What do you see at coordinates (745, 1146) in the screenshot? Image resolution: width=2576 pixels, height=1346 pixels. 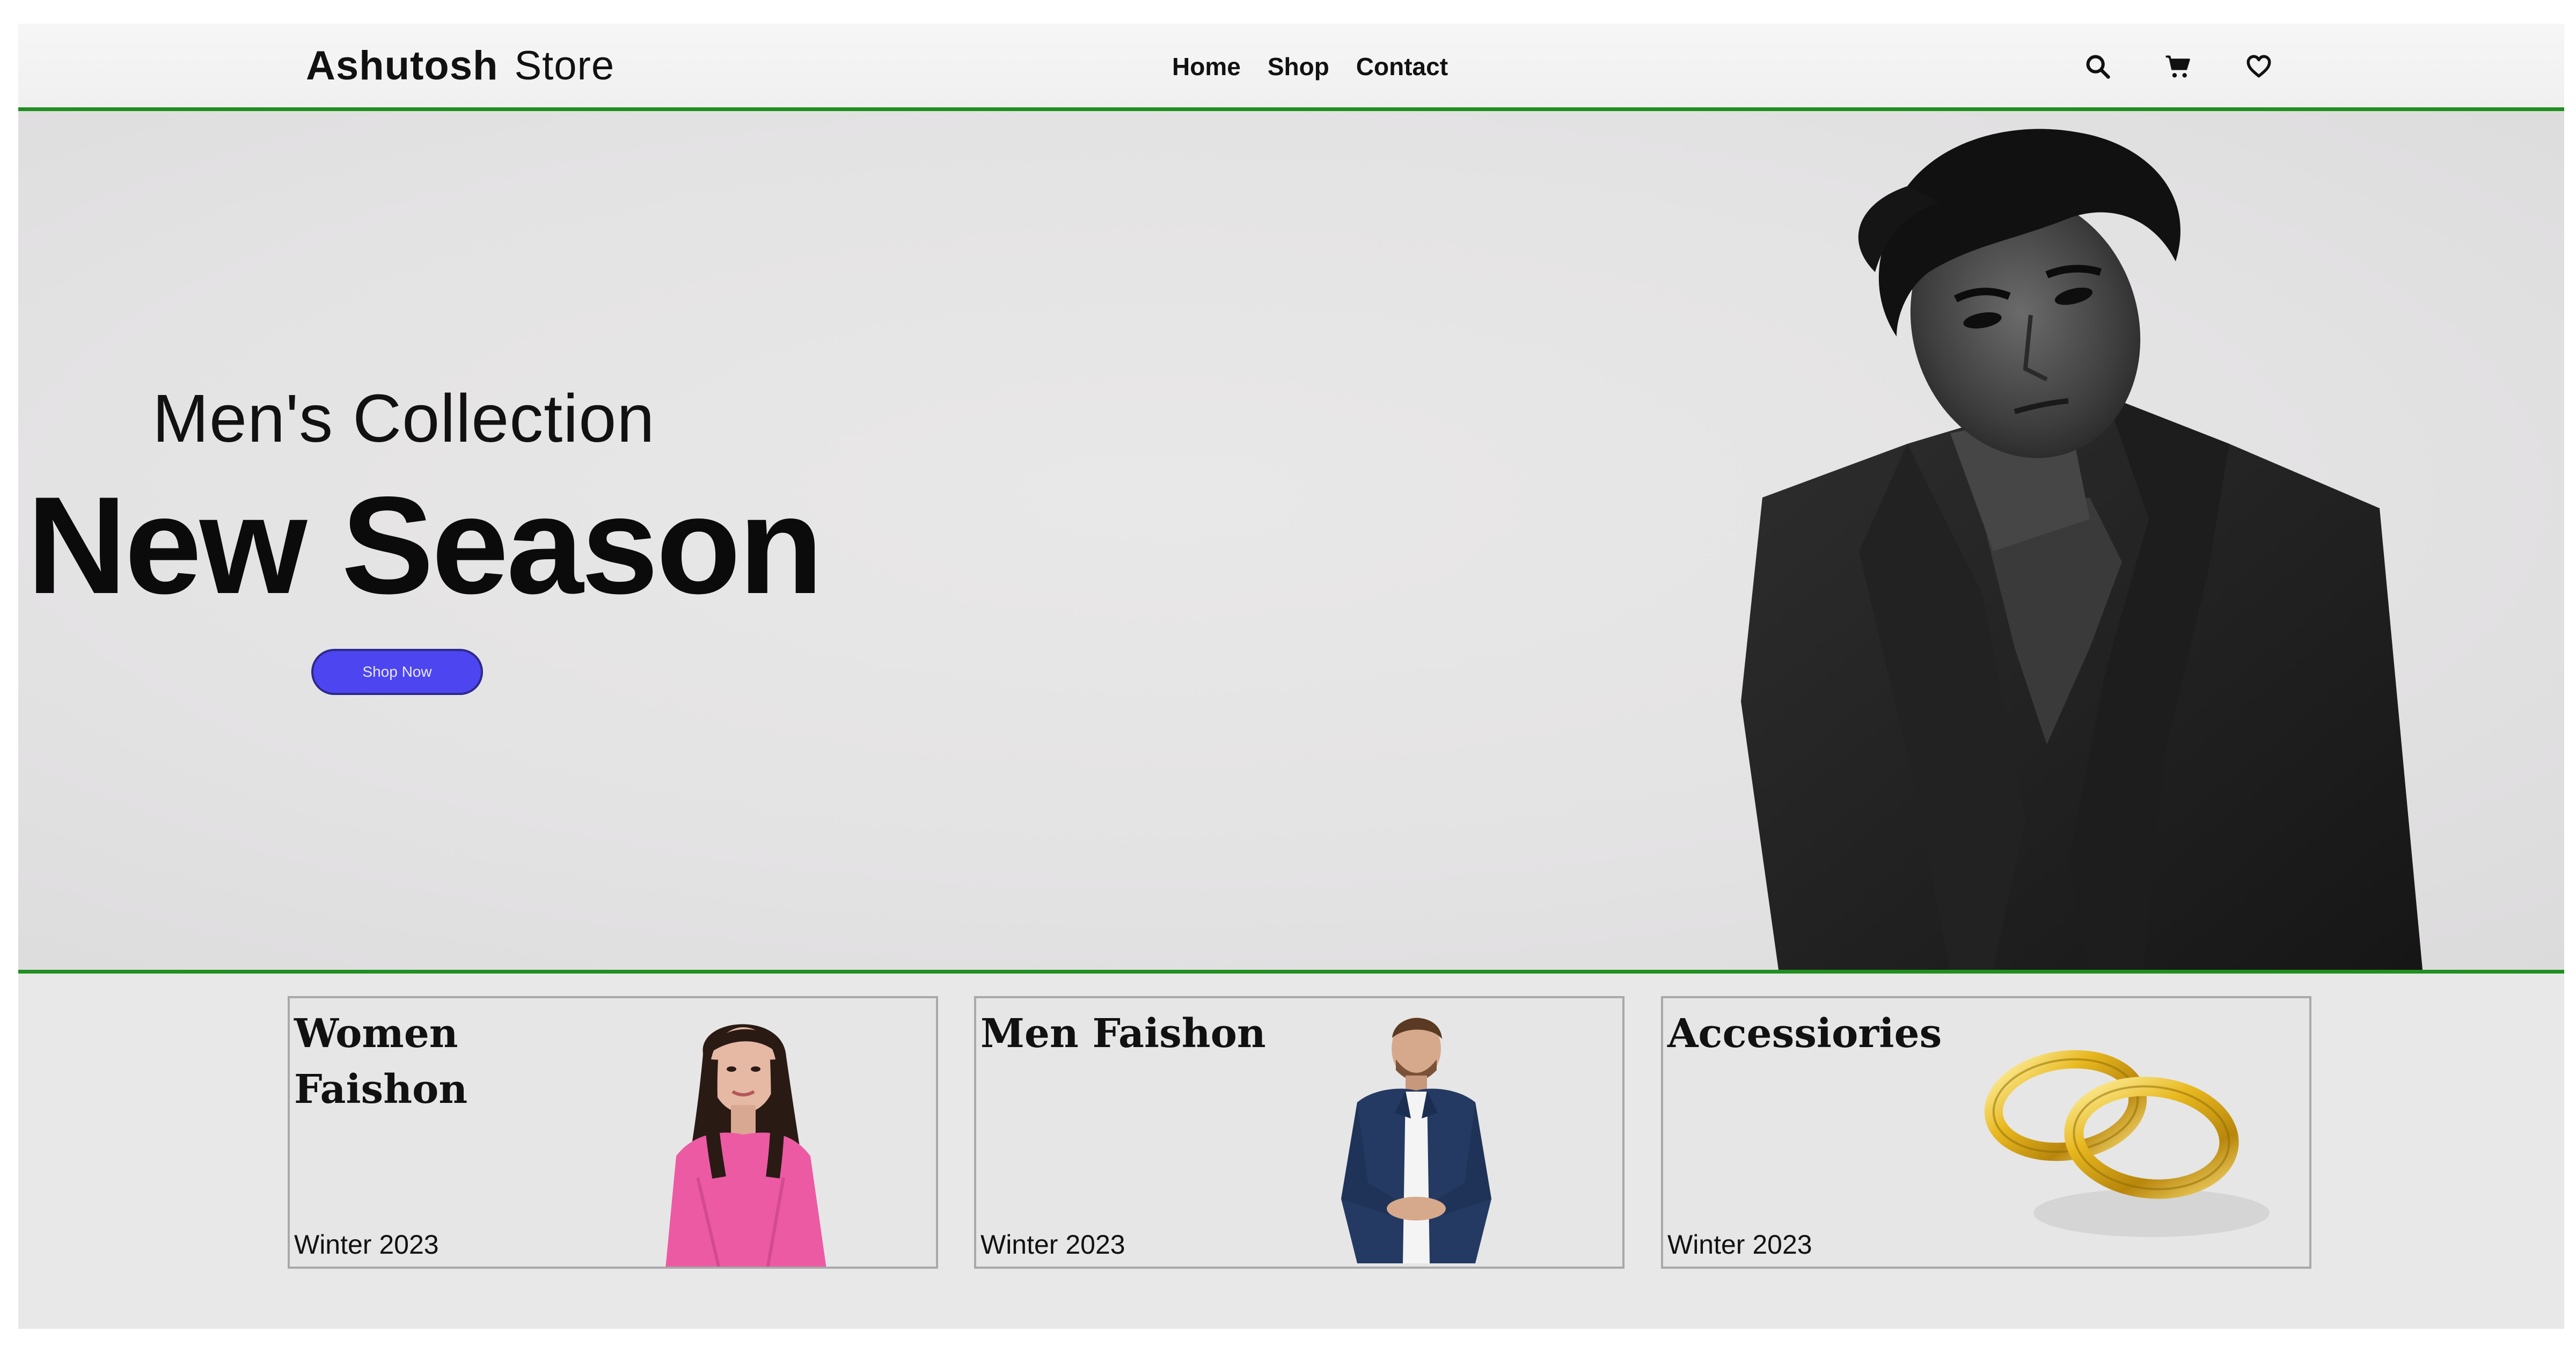 I see `women-fashion-image` at bounding box center [745, 1146].